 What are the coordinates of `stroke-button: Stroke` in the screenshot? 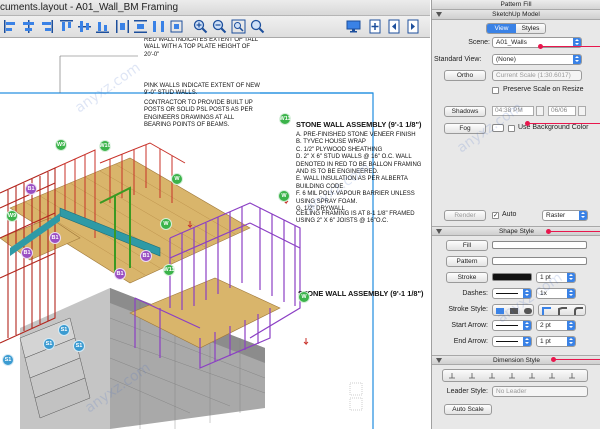 It's located at (467, 277).